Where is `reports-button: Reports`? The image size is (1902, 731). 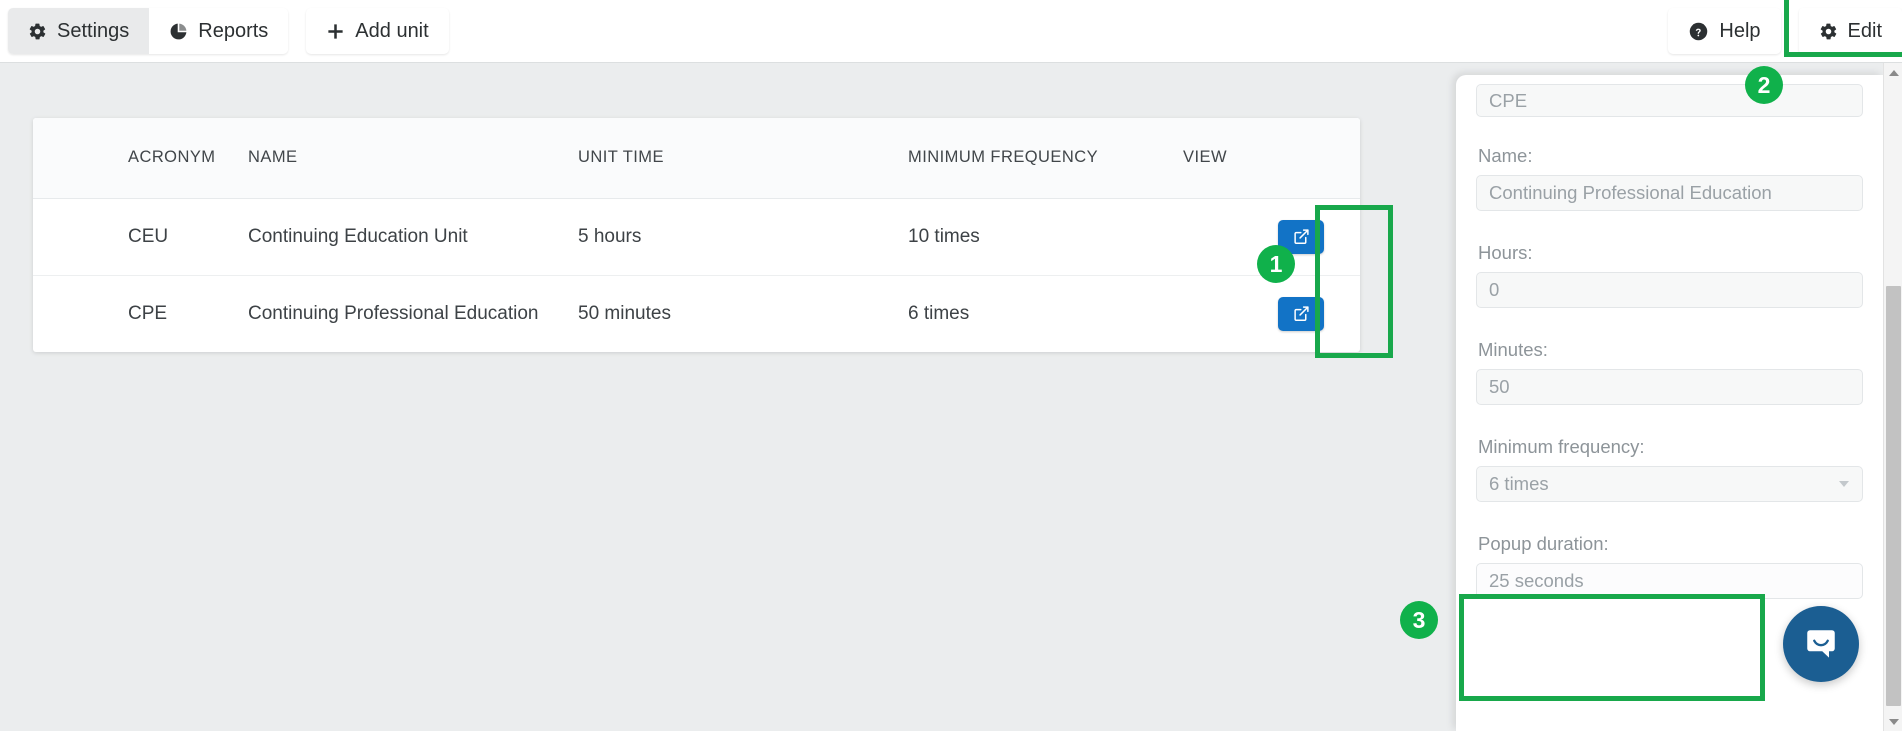 reports-button: Reports is located at coordinates (219, 31).